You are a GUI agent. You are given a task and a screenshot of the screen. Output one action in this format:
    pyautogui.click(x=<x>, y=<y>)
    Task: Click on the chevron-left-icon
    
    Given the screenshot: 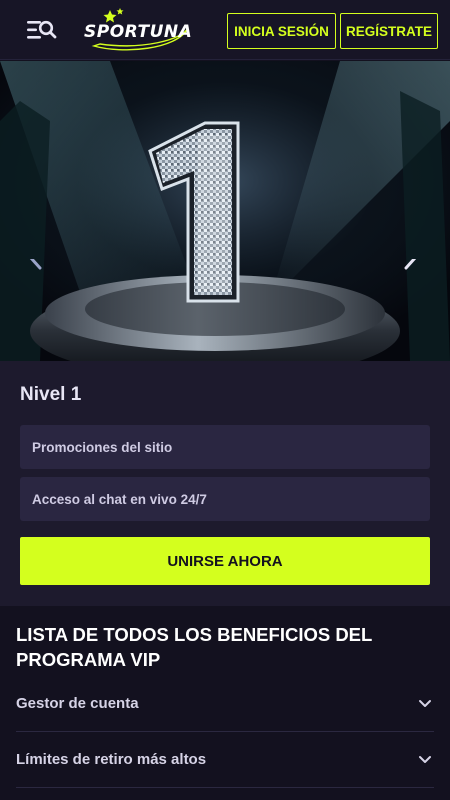 What is the action you would take?
    pyautogui.click(x=35, y=271)
    